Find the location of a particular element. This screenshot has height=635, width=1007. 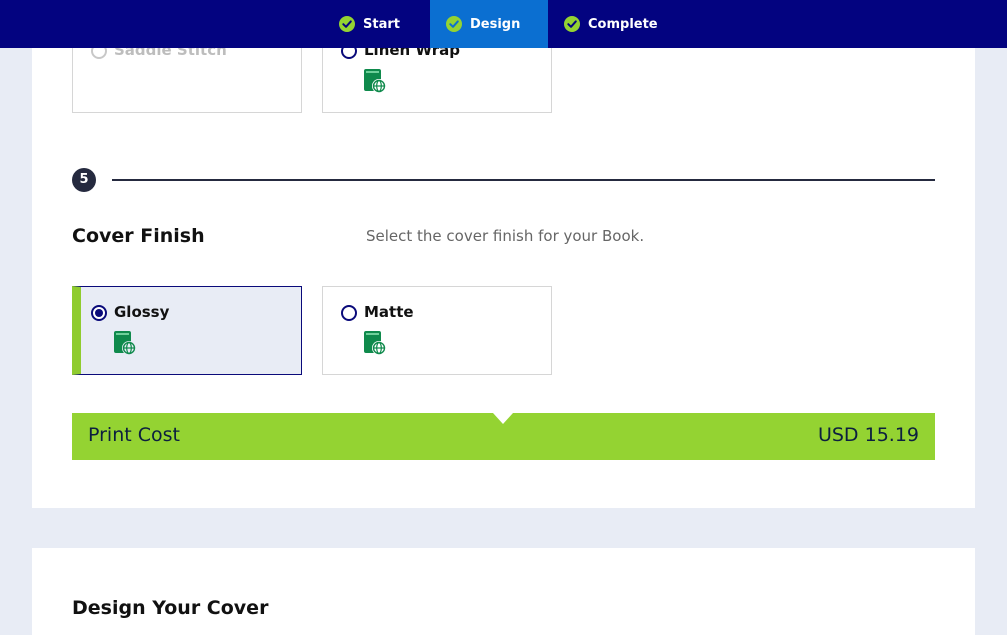

radio-matte is located at coordinates (349, 313).